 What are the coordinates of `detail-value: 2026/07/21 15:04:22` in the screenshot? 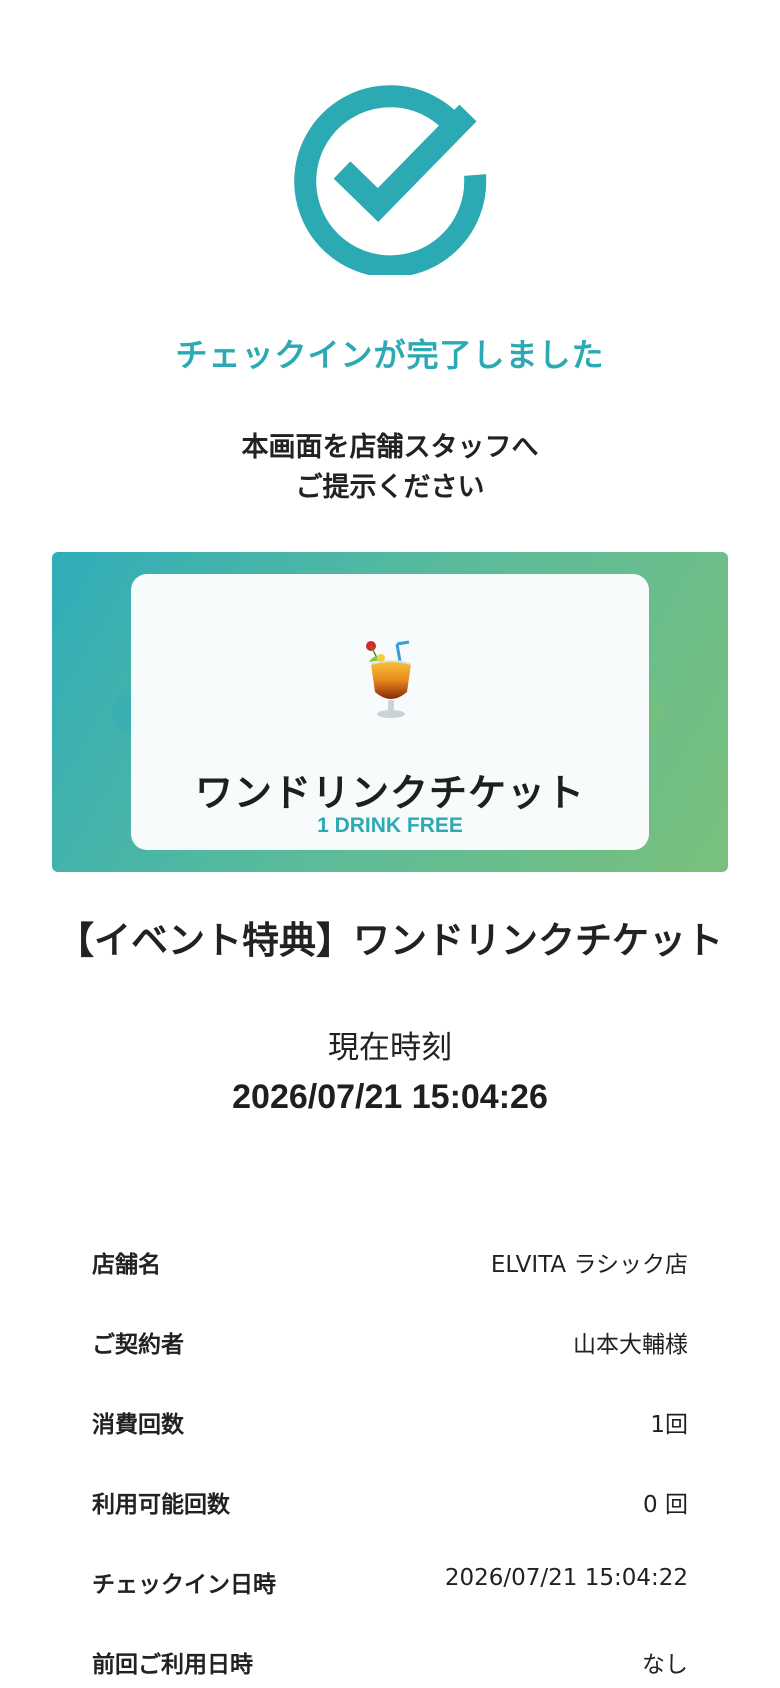 It's located at (566, 1578).